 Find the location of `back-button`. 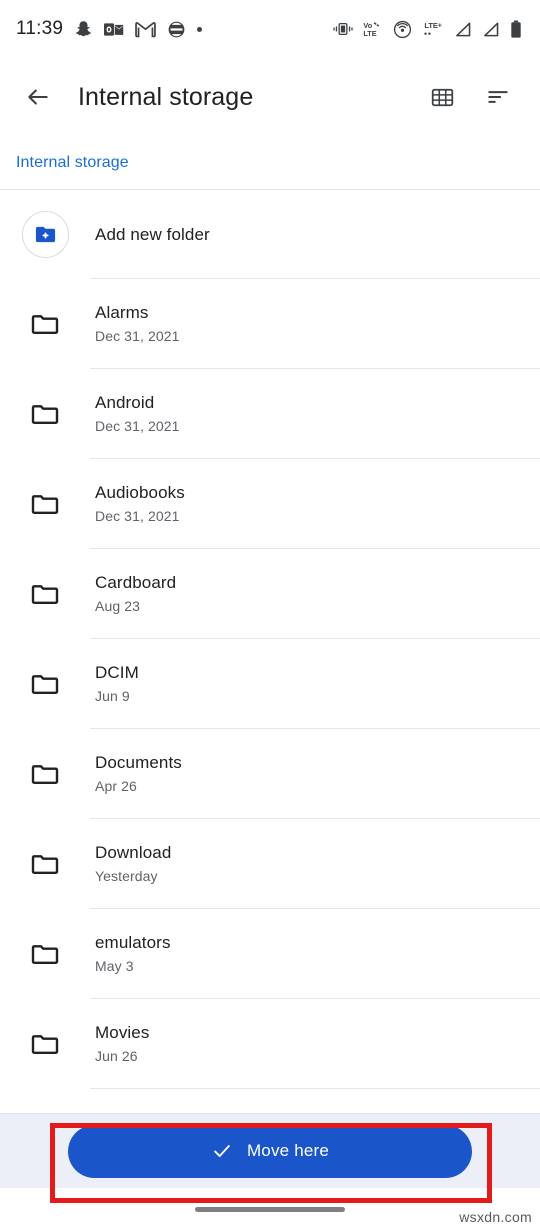

back-button is located at coordinates (38, 97).